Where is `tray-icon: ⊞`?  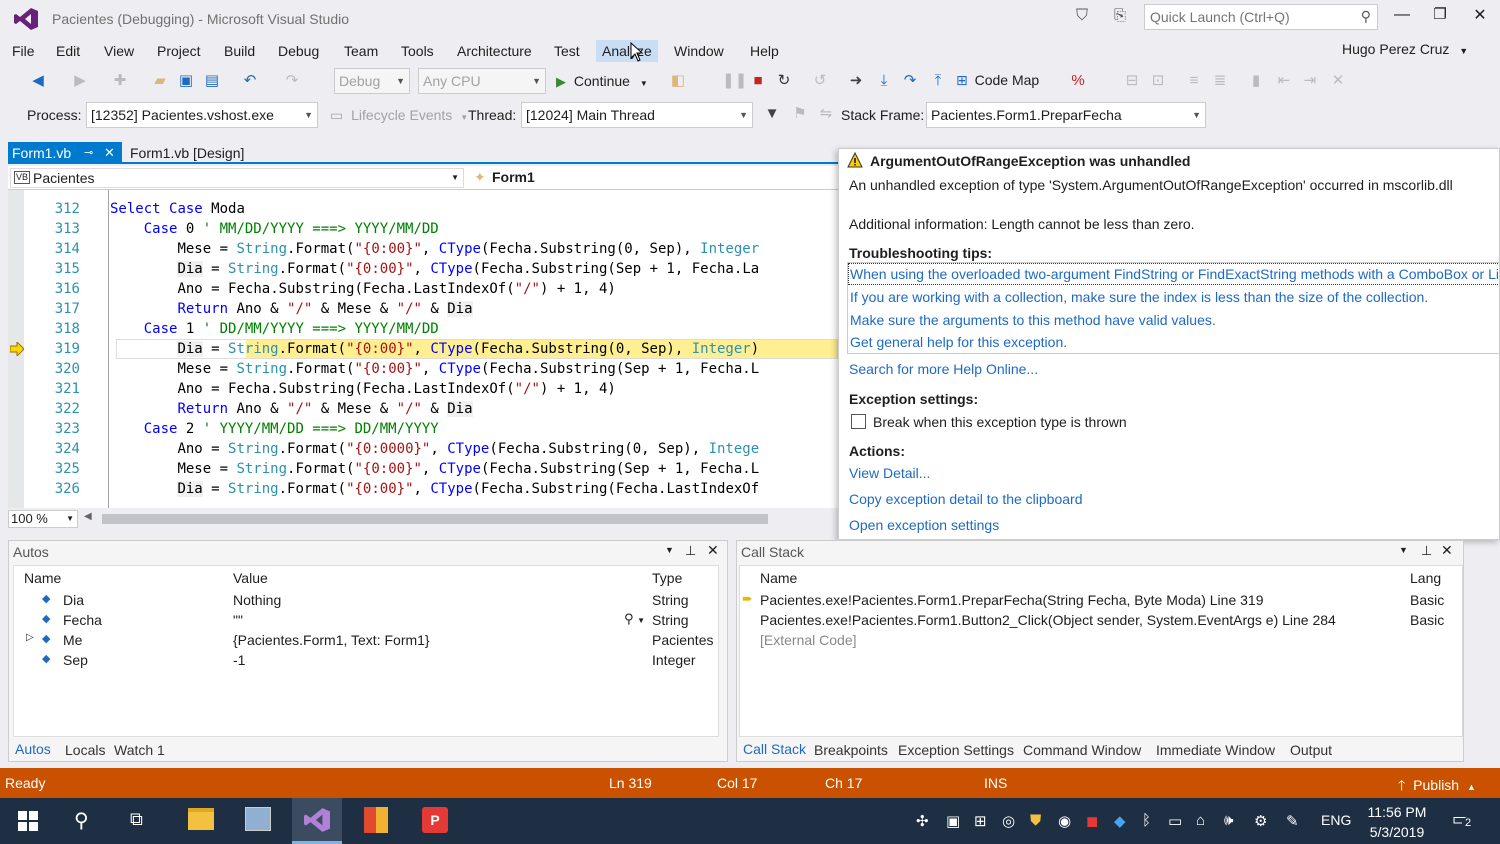 tray-icon: ⊞ is located at coordinates (980, 821).